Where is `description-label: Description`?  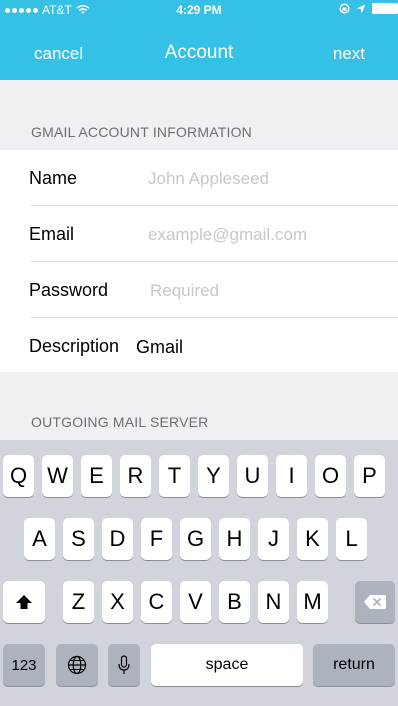 description-label: Description is located at coordinates (74, 346).